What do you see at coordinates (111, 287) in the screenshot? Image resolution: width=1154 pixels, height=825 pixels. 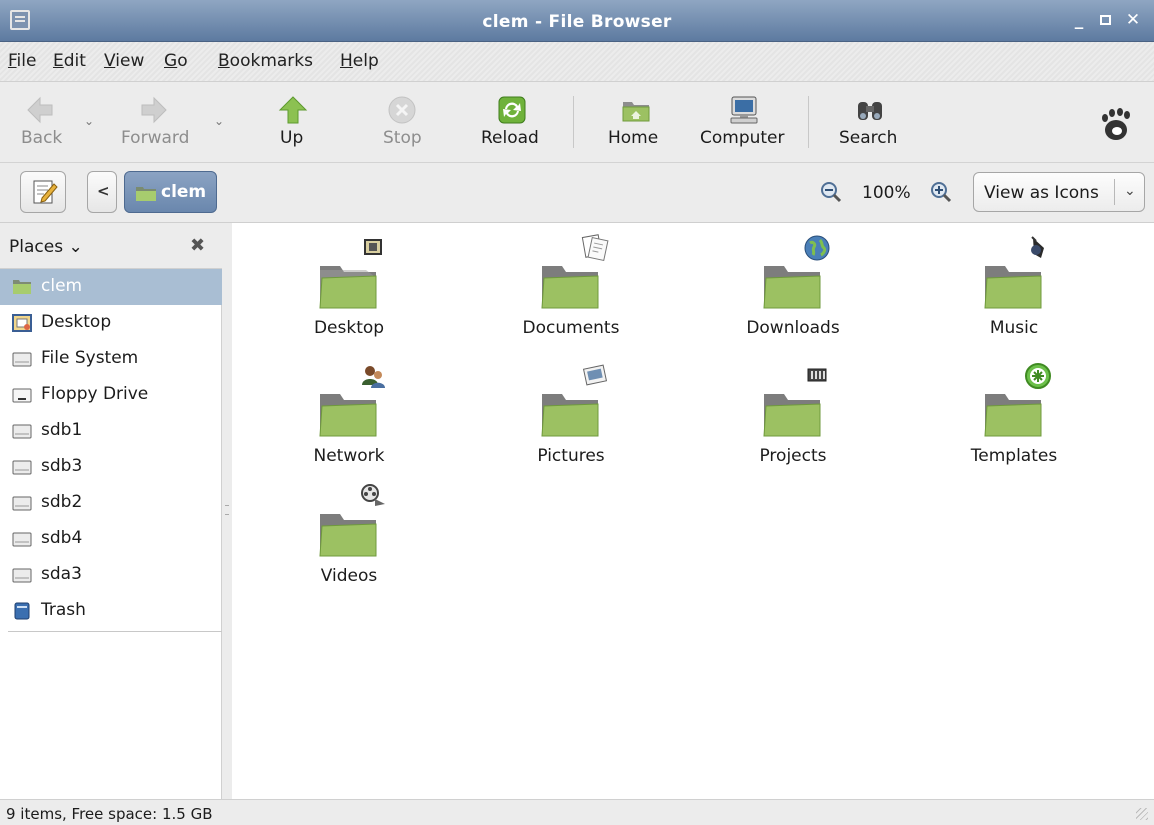 I see `sidebar-item-clem: clem` at bounding box center [111, 287].